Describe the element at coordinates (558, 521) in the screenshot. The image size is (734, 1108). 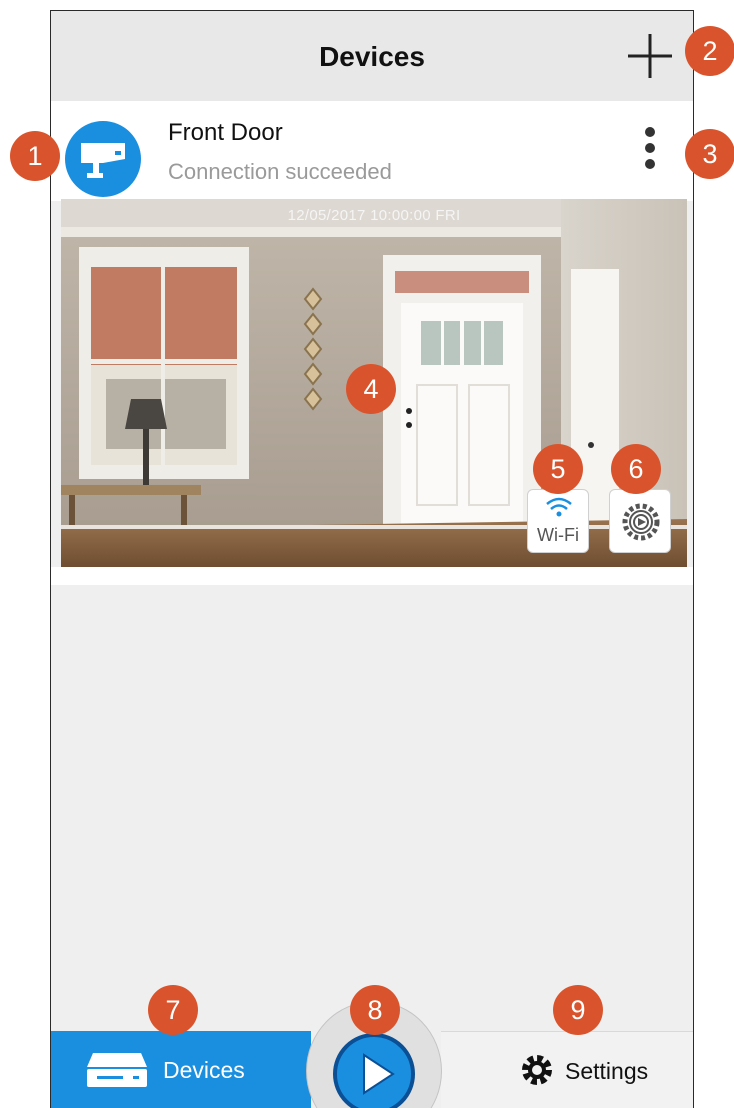
I see `wifi-button: Wi-Fi` at that location.